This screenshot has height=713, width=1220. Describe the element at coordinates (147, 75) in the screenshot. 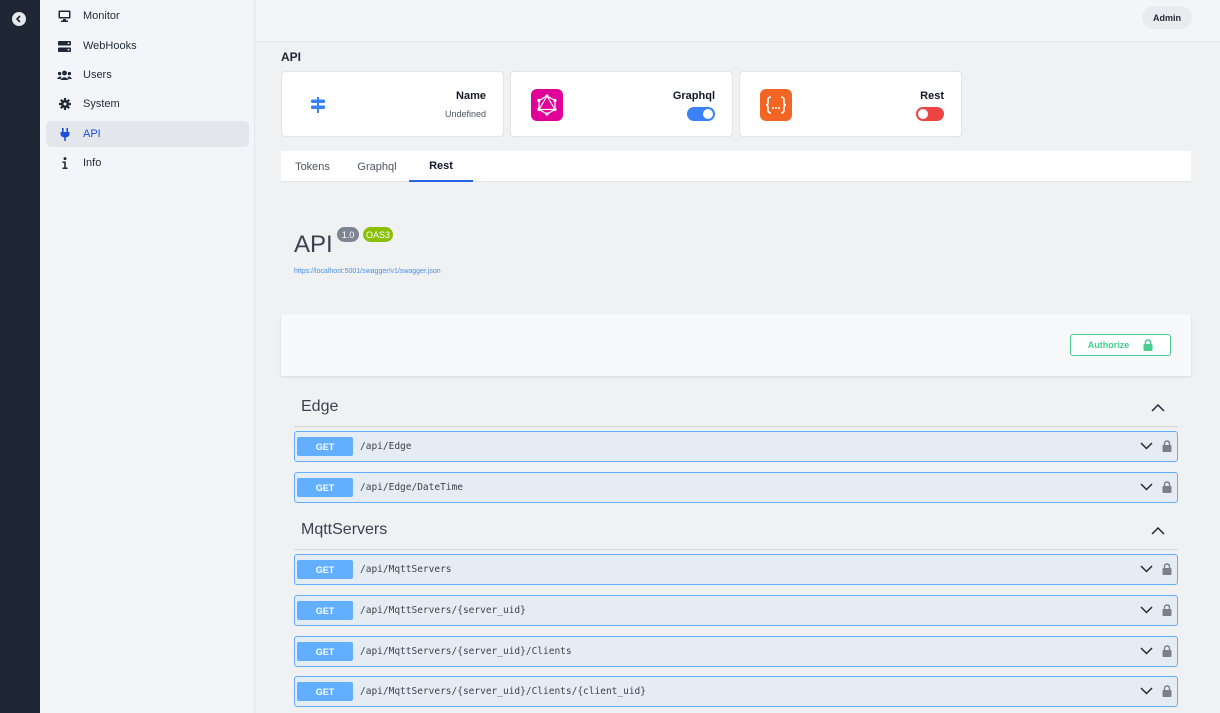

I see `sidebar-item-users: Users` at that location.